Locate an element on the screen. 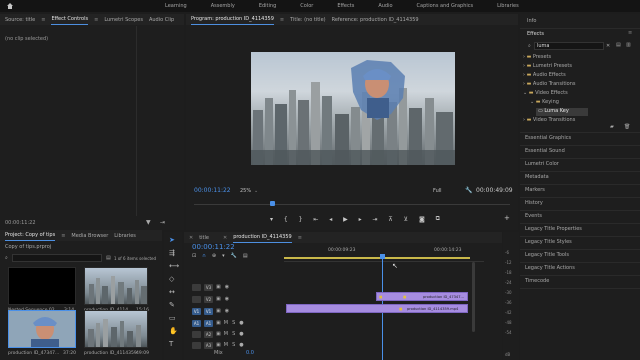 Image resolution: width=640 pixels, height=360 pixels. home-icon is located at coordinates (10, 6).